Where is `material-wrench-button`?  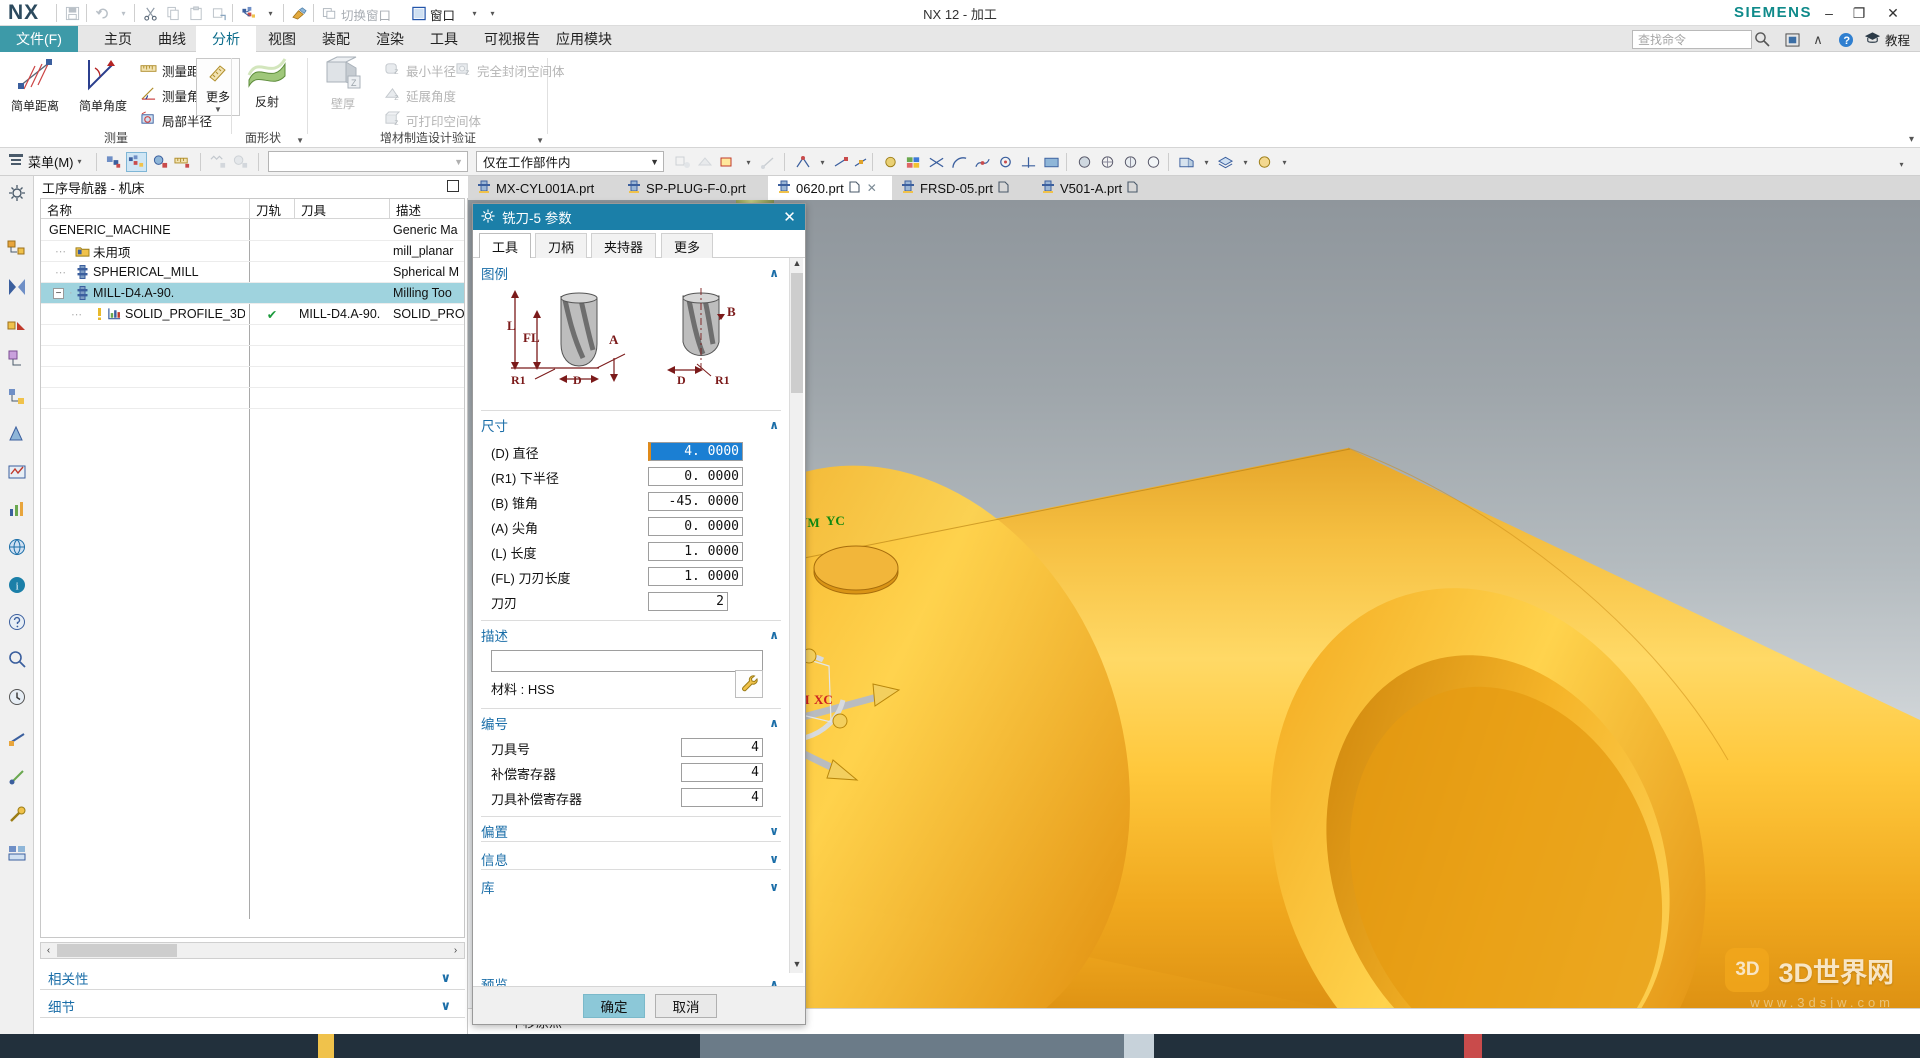
material-wrench-button is located at coordinates (749, 684).